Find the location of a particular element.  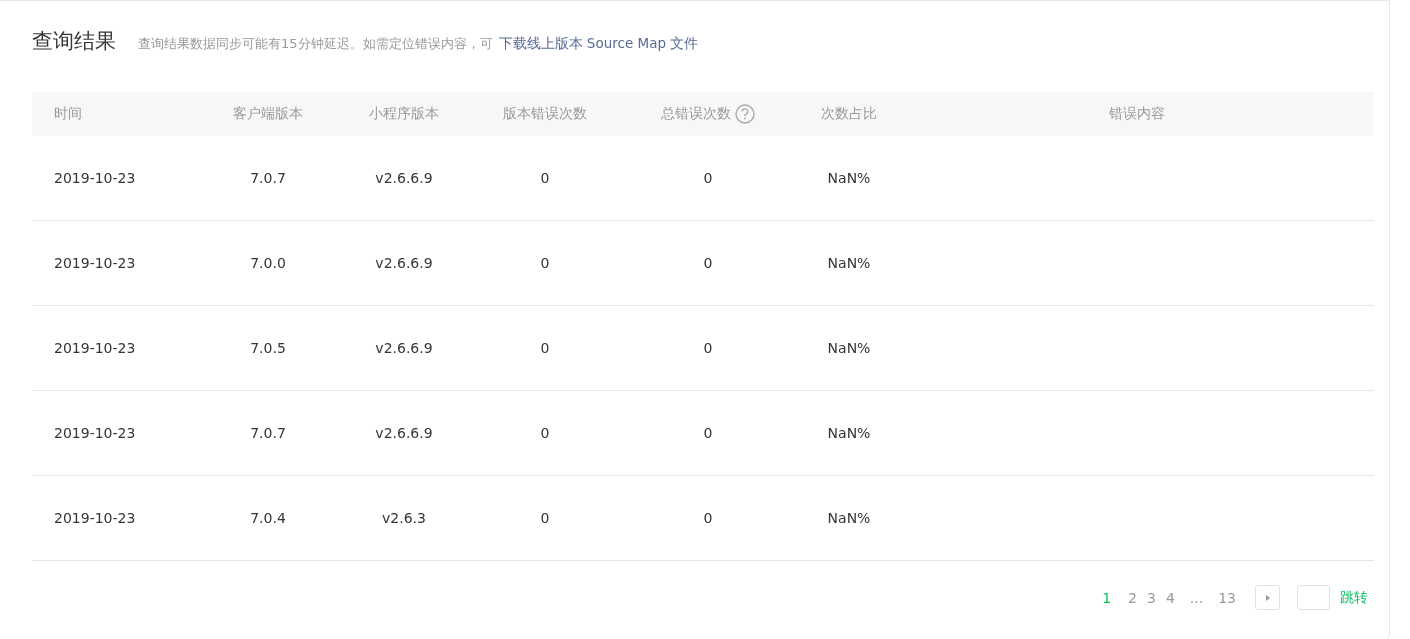

page-link: 1 is located at coordinates (1107, 597).